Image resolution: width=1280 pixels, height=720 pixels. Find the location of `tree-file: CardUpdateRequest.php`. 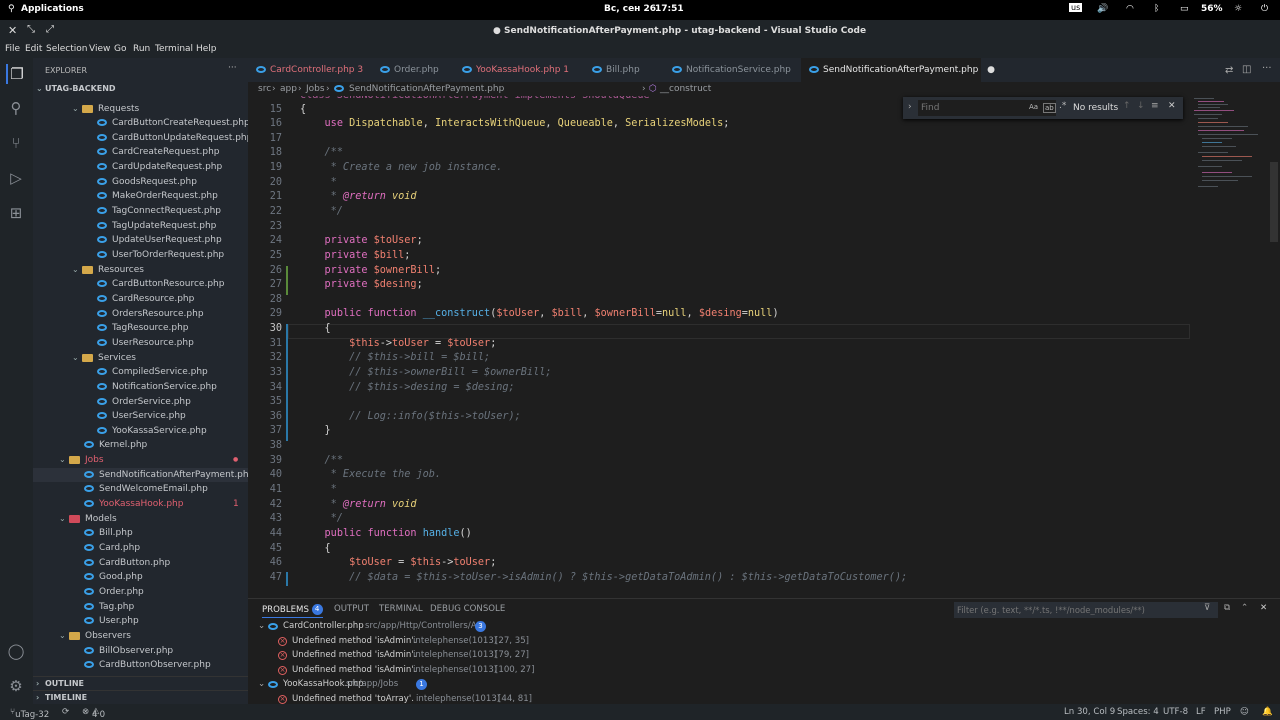

tree-file: CardUpdateRequest.php is located at coordinates (140, 167).